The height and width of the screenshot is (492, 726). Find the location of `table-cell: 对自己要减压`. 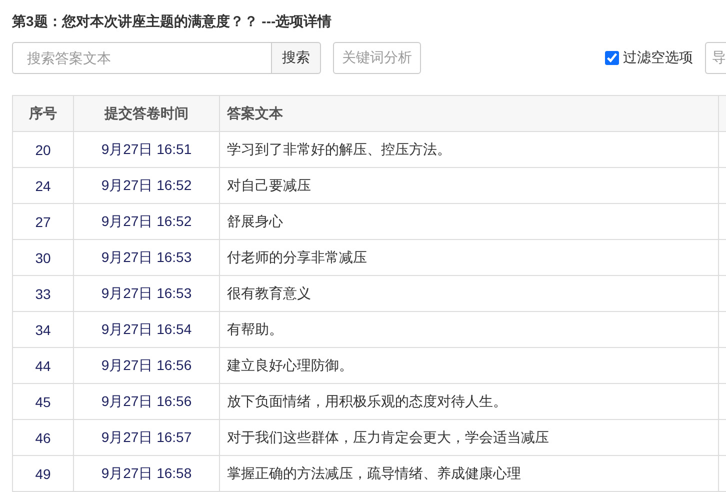

table-cell: 对自己要减压 is located at coordinates (469, 186).